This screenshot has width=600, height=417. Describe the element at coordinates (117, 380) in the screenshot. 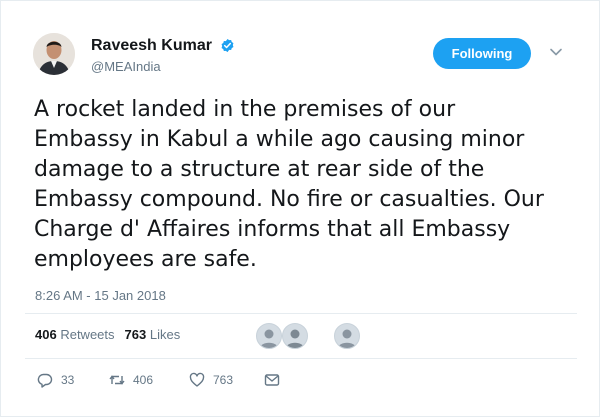

I see `retweet-icon` at that location.